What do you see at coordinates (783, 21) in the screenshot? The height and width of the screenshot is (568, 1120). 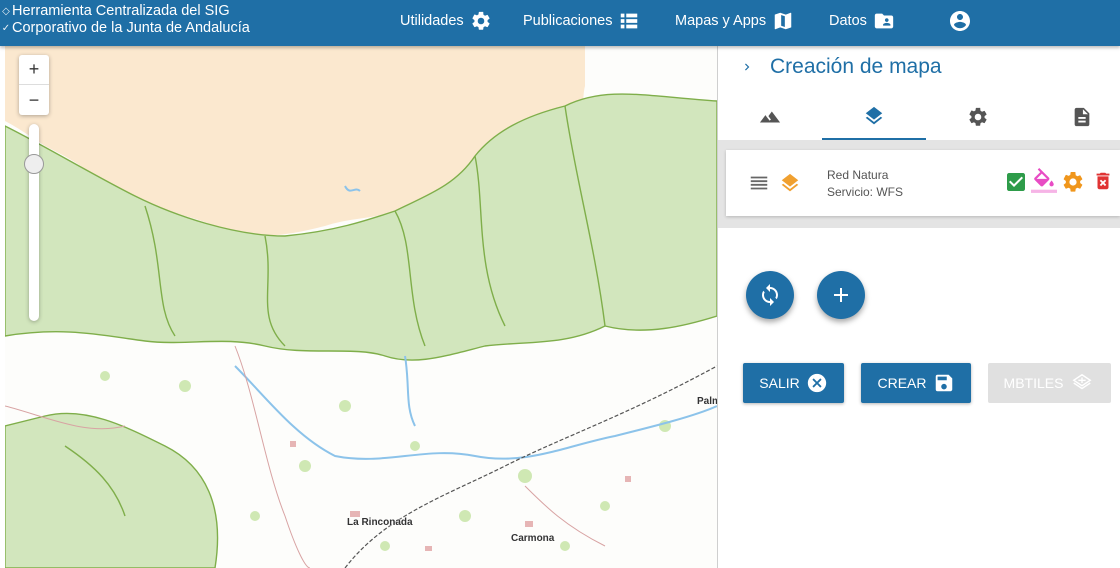 I see `map-icon` at bounding box center [783, 21].